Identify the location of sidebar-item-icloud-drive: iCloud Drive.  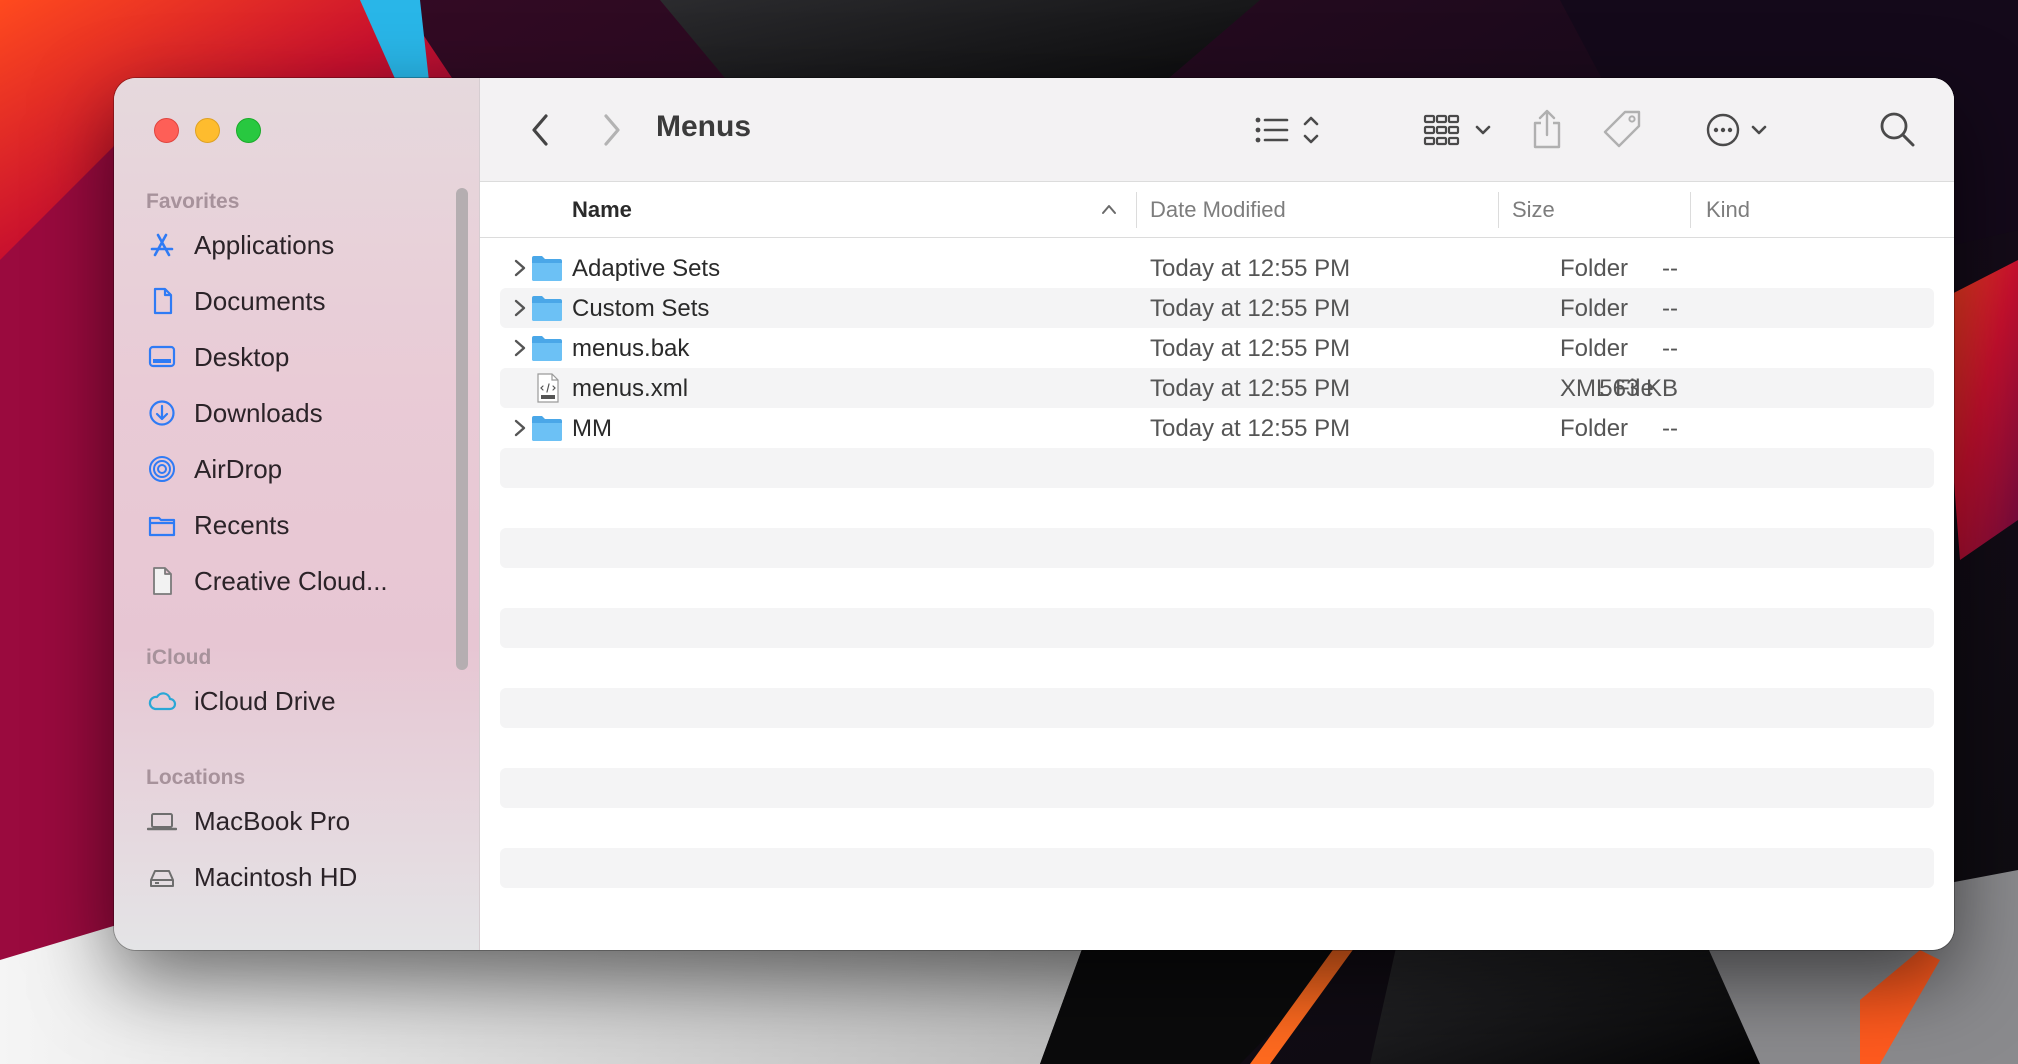
(296, 701).